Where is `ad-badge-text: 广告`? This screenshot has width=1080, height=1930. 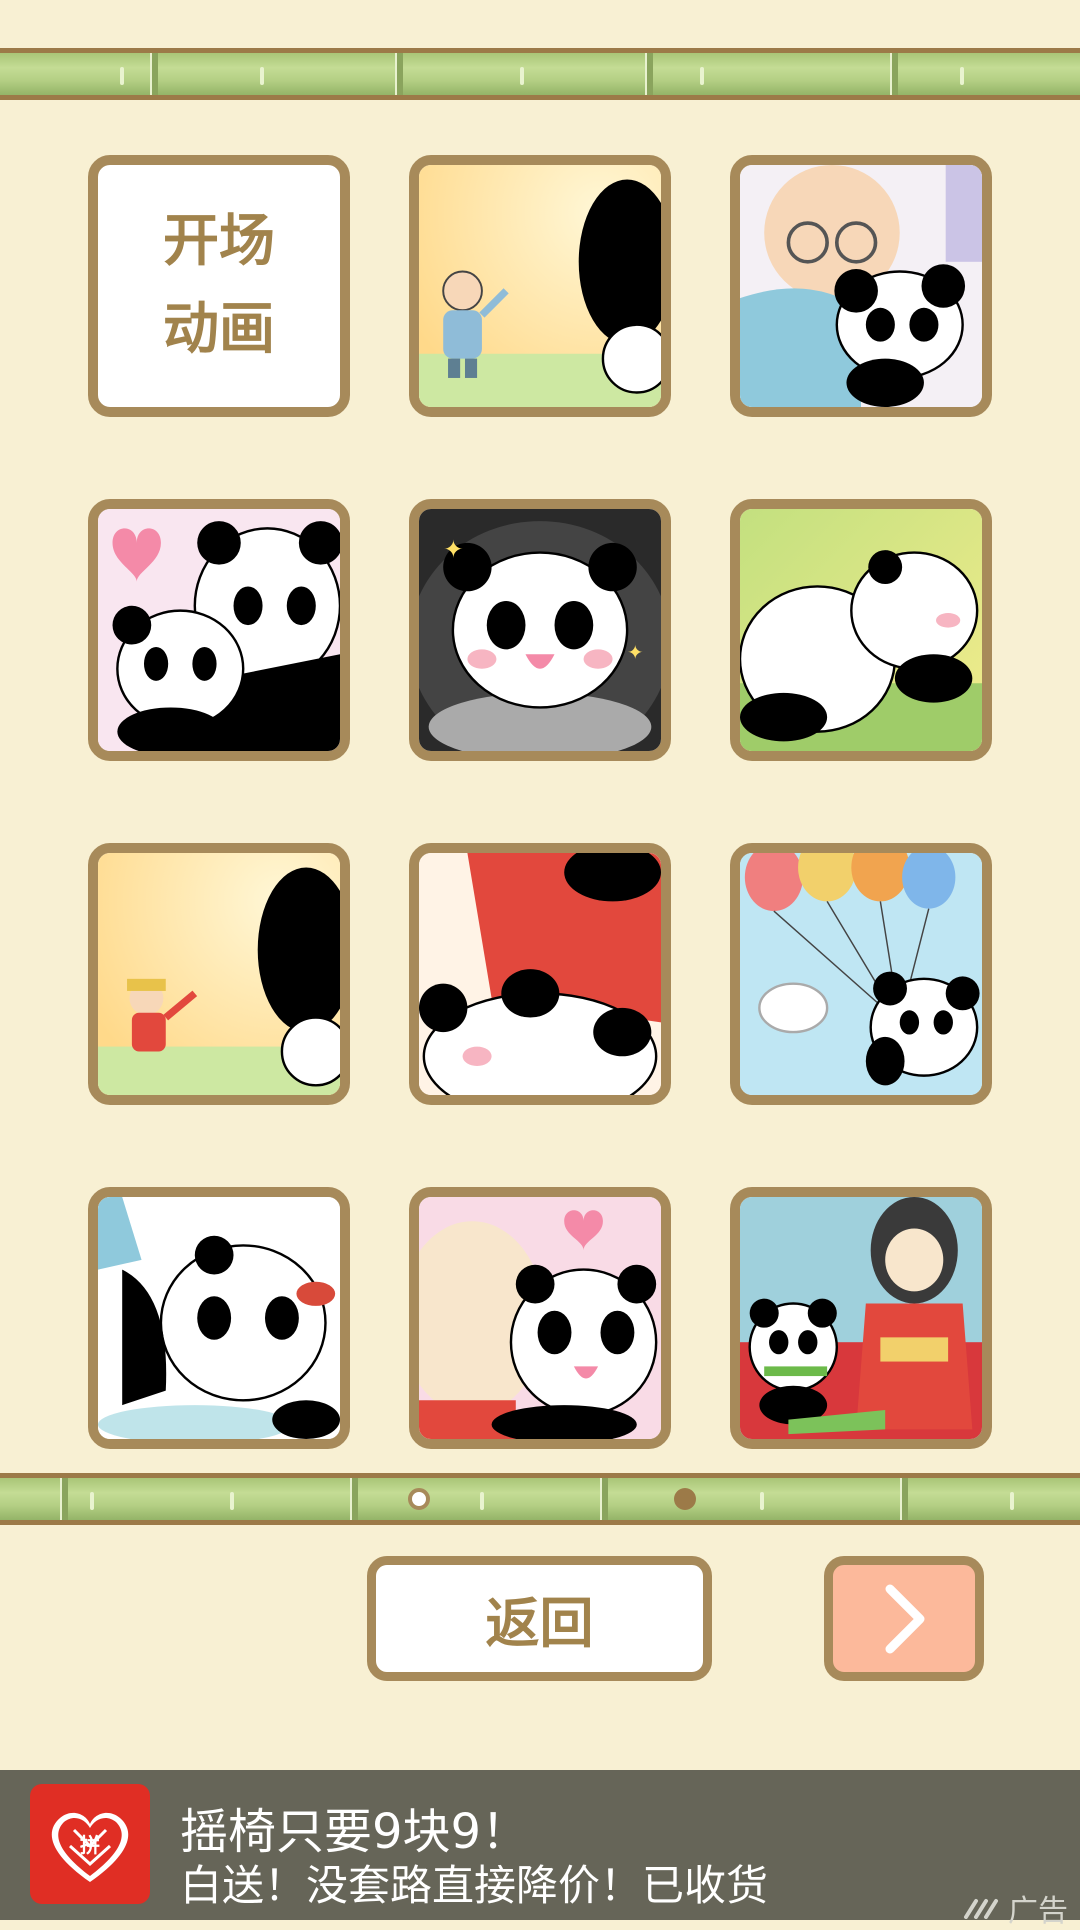 ad-badge-text: 广告 is located at coordinates (1038, 1911).